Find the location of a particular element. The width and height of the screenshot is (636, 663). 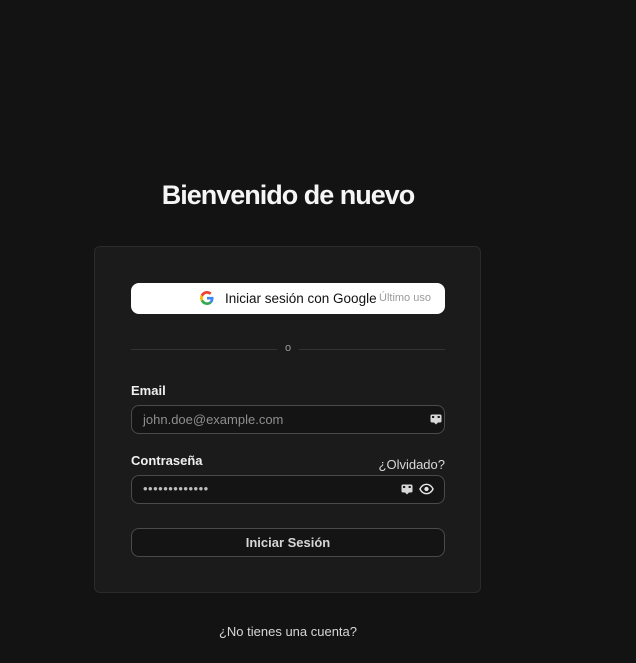

email-field: john.doe@example.com is located at coordinates (288, 419).